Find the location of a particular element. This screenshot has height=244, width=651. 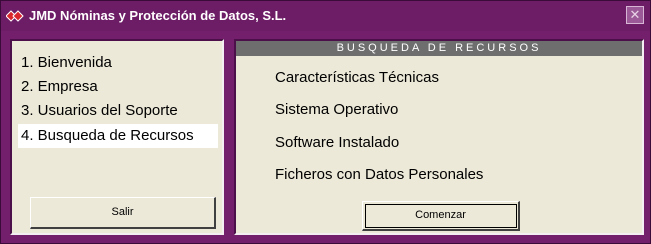

exit-button: Salir is located at coordinates (123, 213).